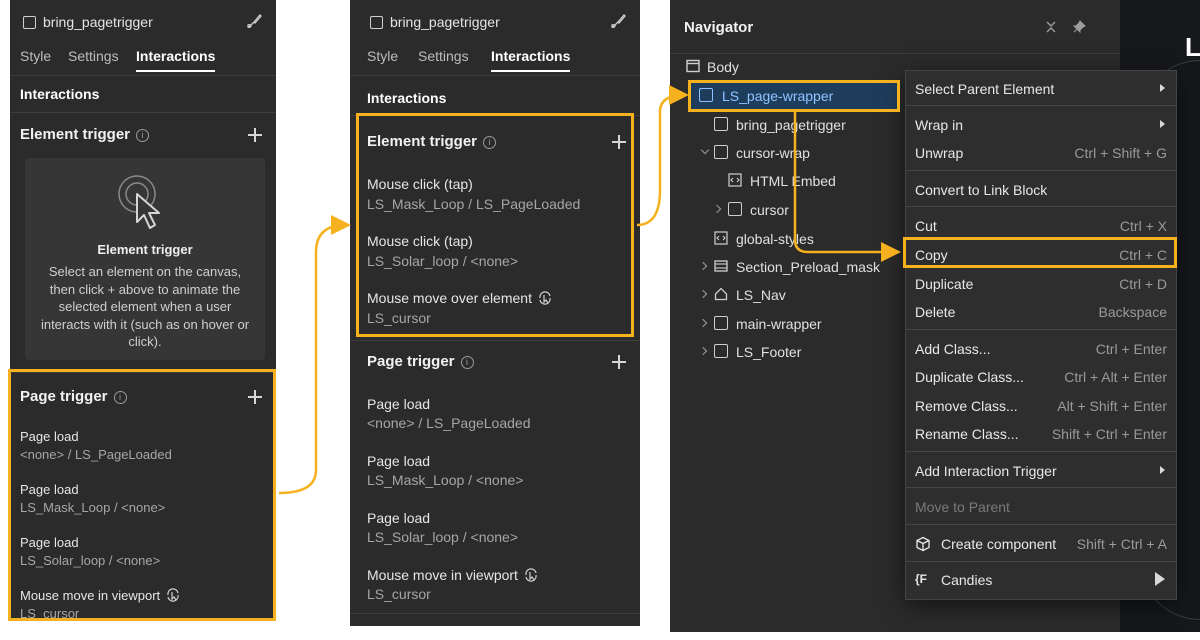 Image resolution: width=1200 pixels, height=640 pixels. Describe the element at coordinates (1041, 254) in the screenshot. I see `menu-item-copy: Copy Ctrl + C` at that location.